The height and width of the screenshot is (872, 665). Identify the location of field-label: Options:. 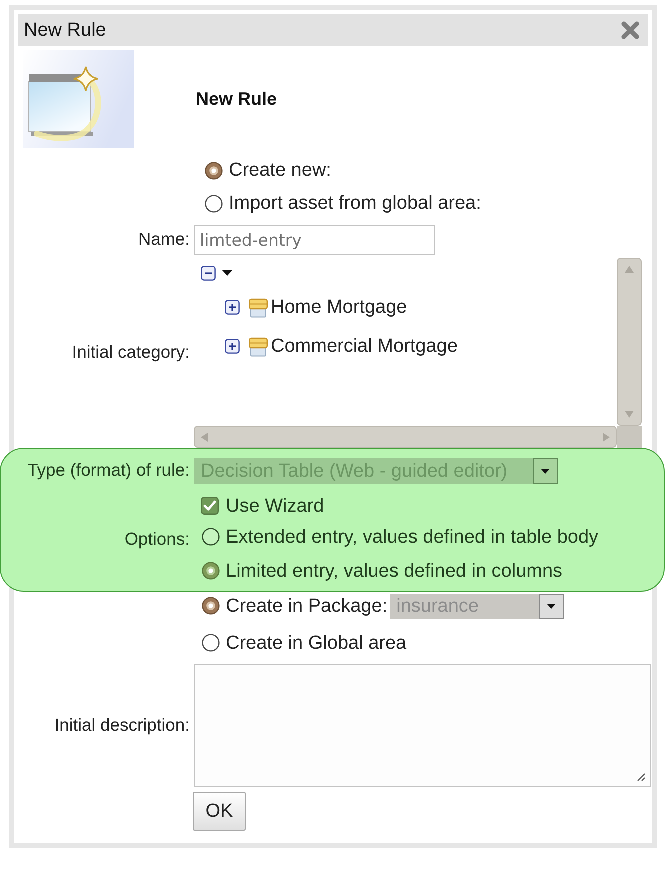
(157, 540).